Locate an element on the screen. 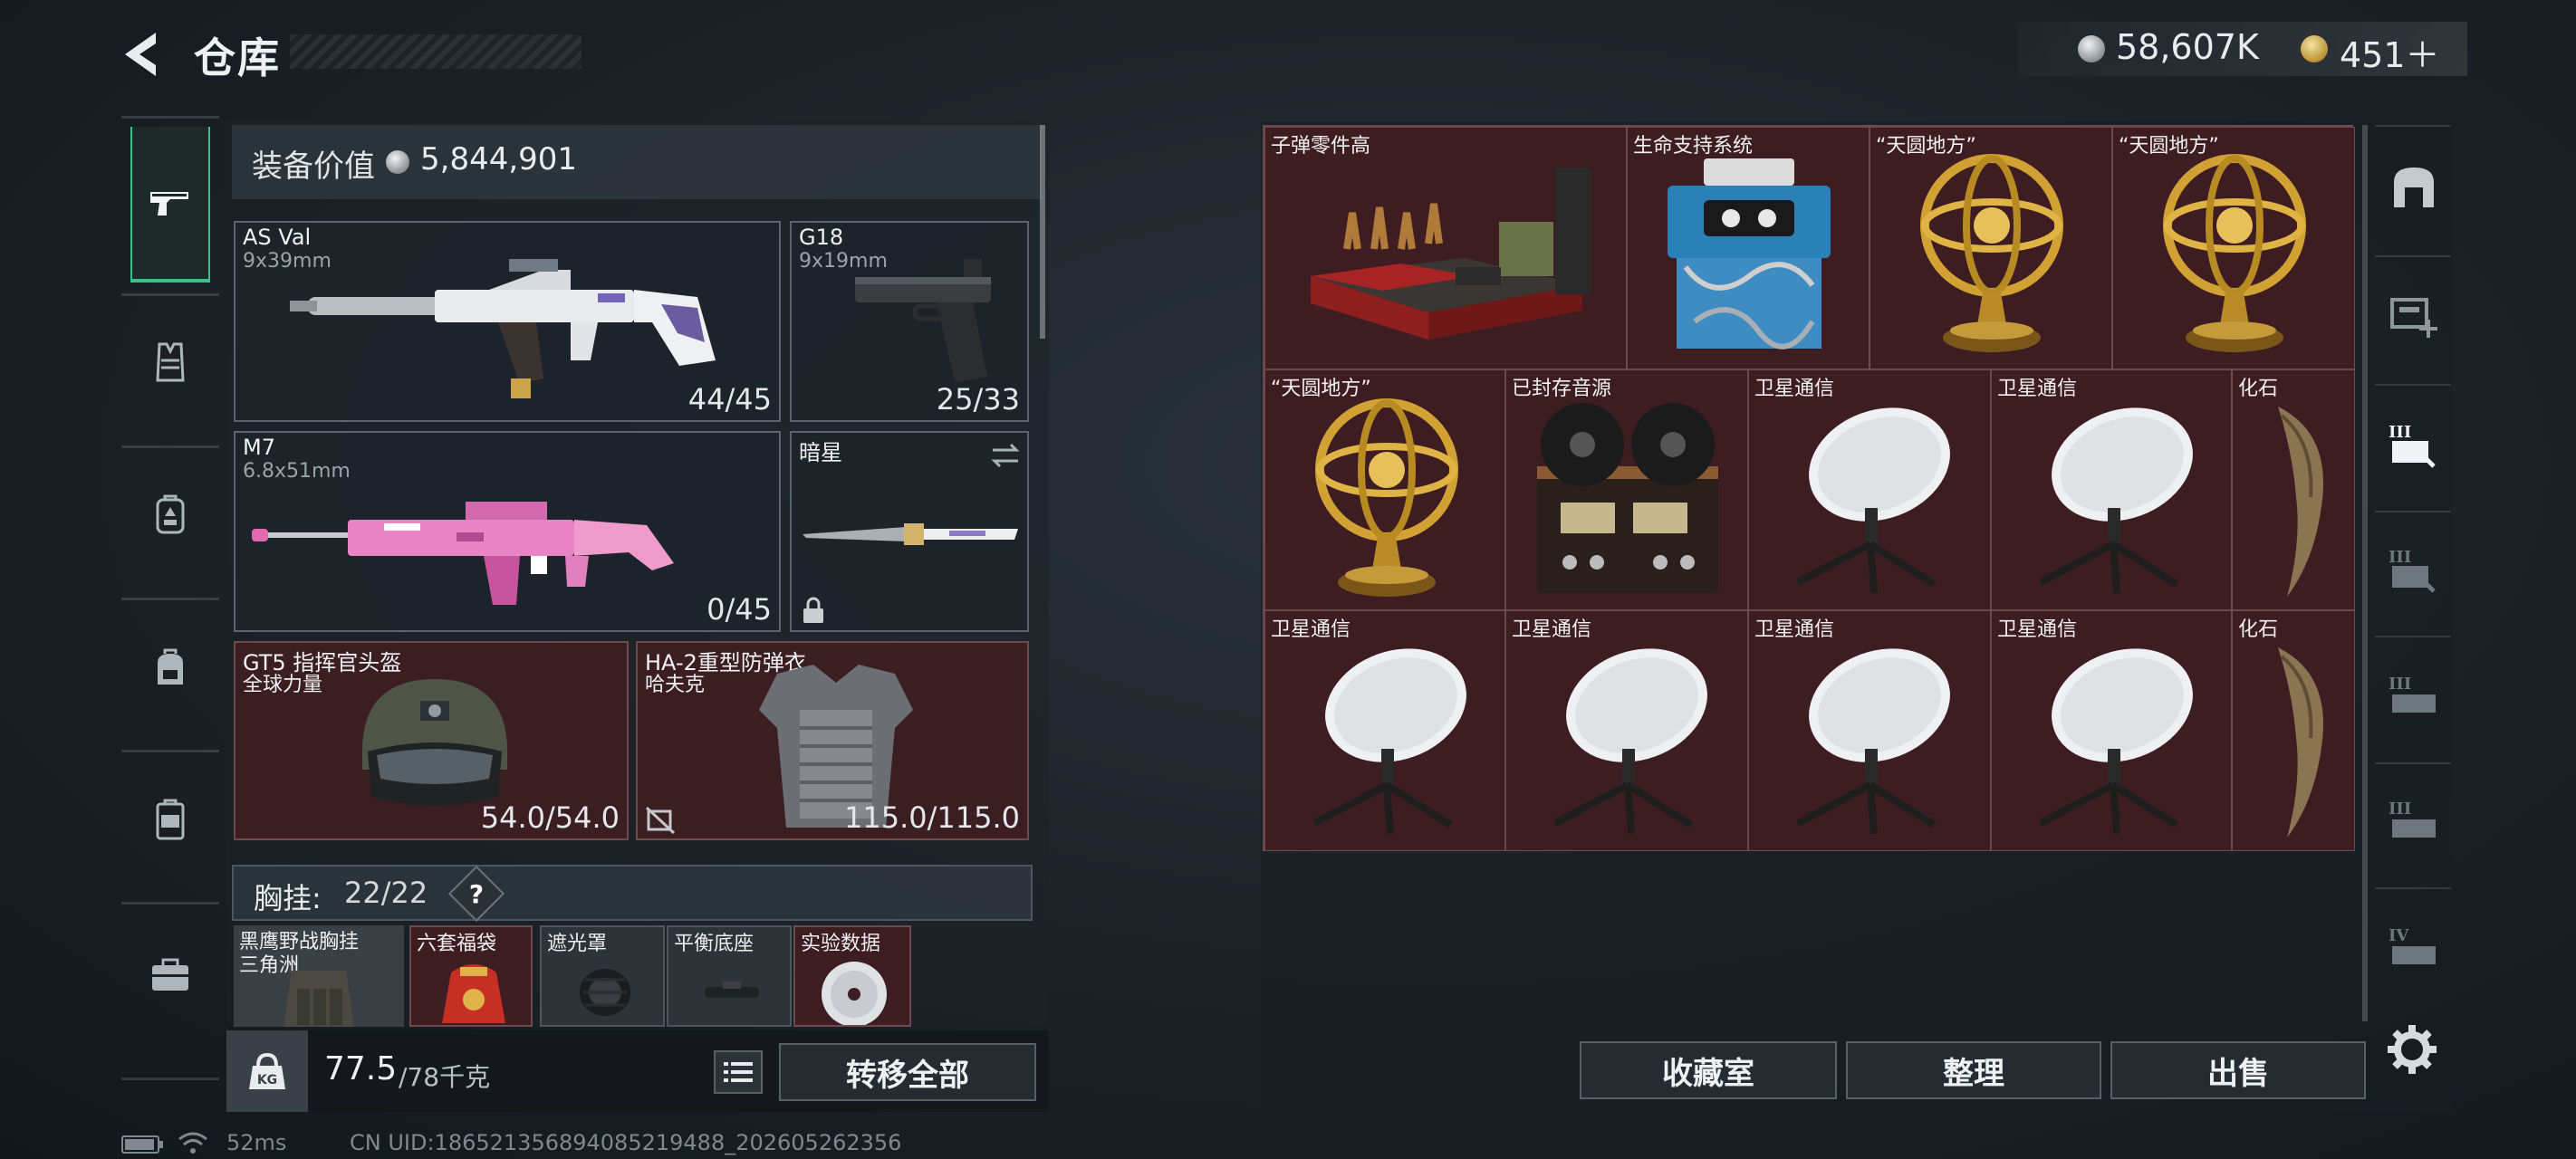 The image size is (2576, 1159). list-view-button is located at coordinates (738, 1072).